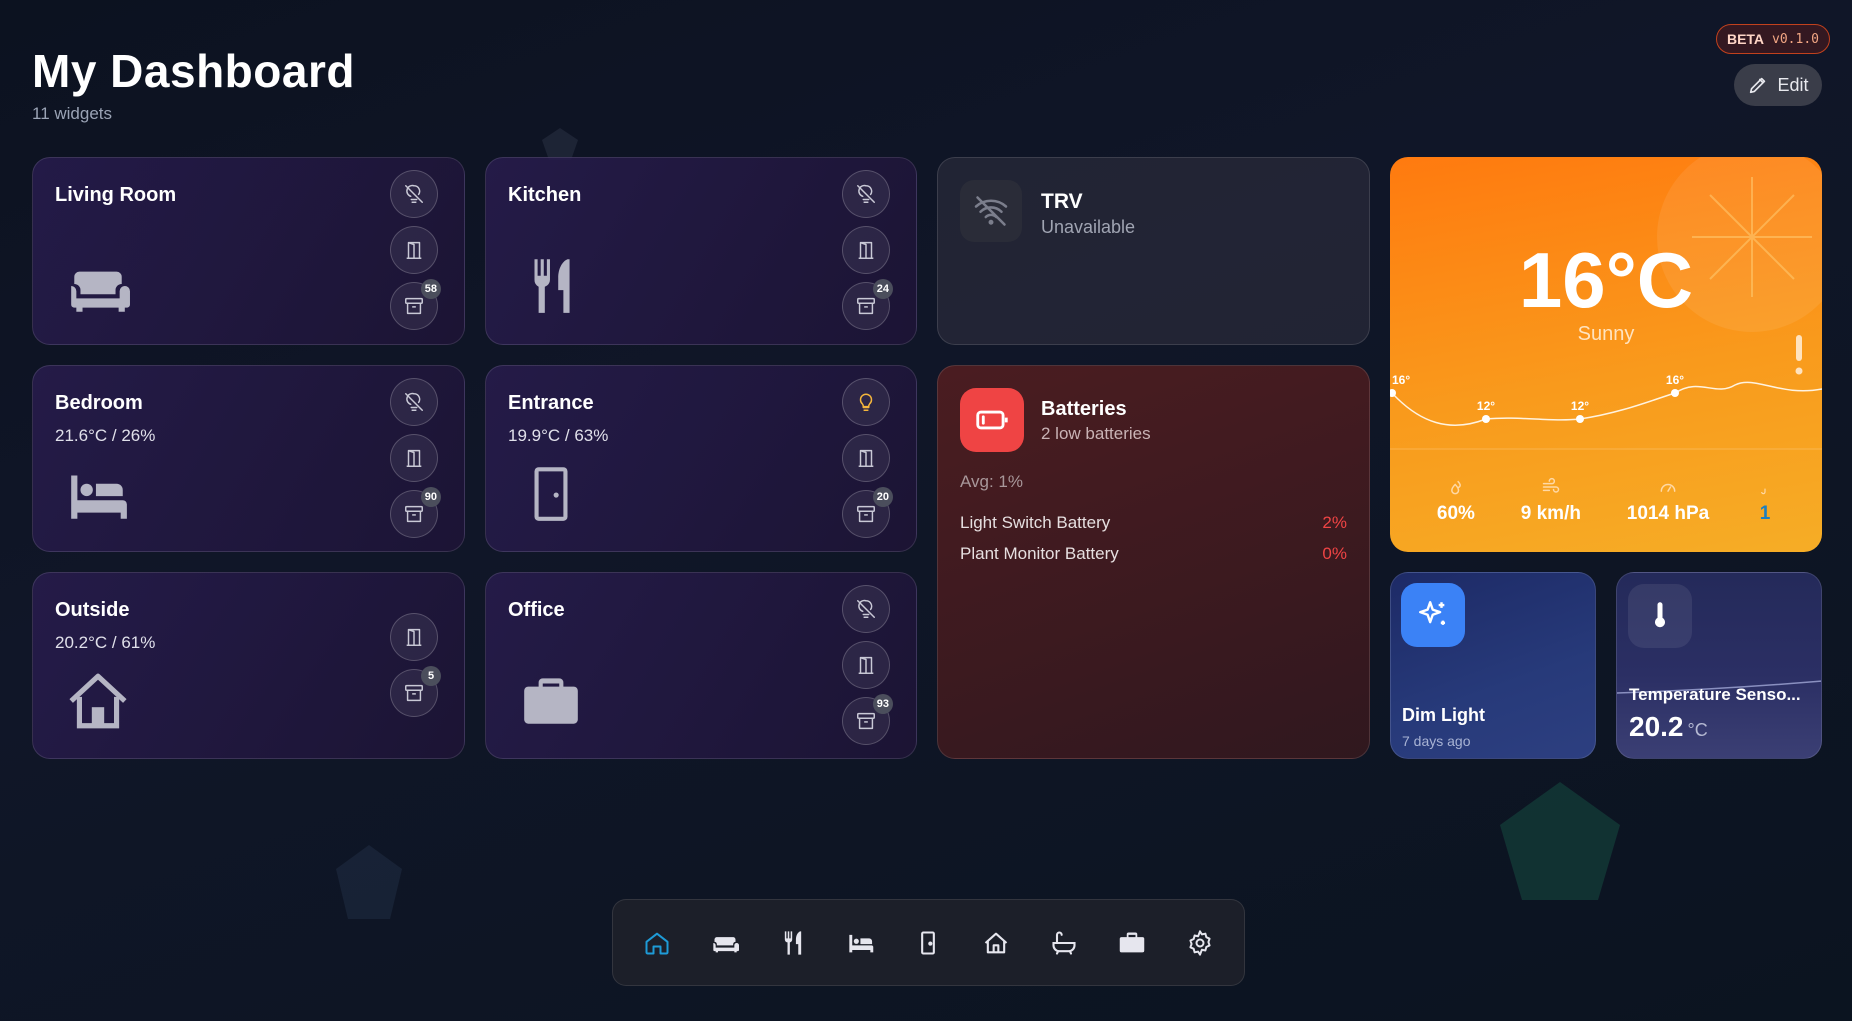  Describe the element at coordinates (882, 704) in the screenshot. I see `count-badge: 93` at that location.